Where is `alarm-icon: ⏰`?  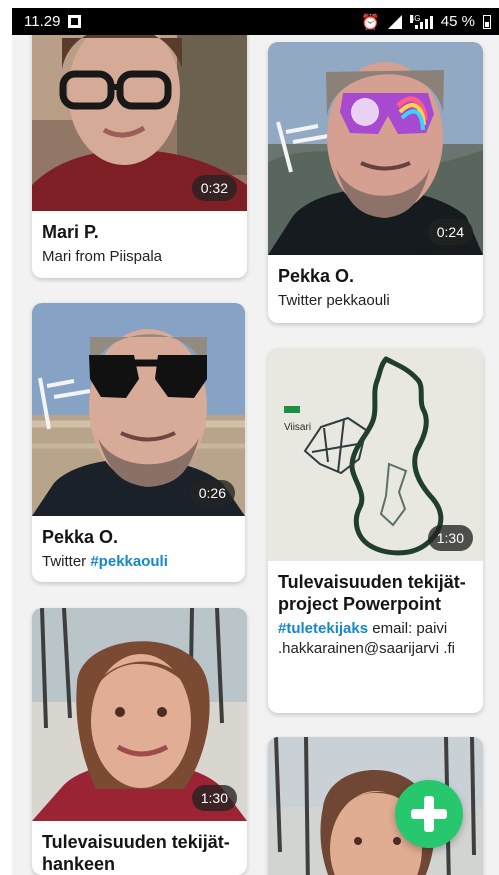
alarm-icon: ⏰ is located at coordinates (370, 22).